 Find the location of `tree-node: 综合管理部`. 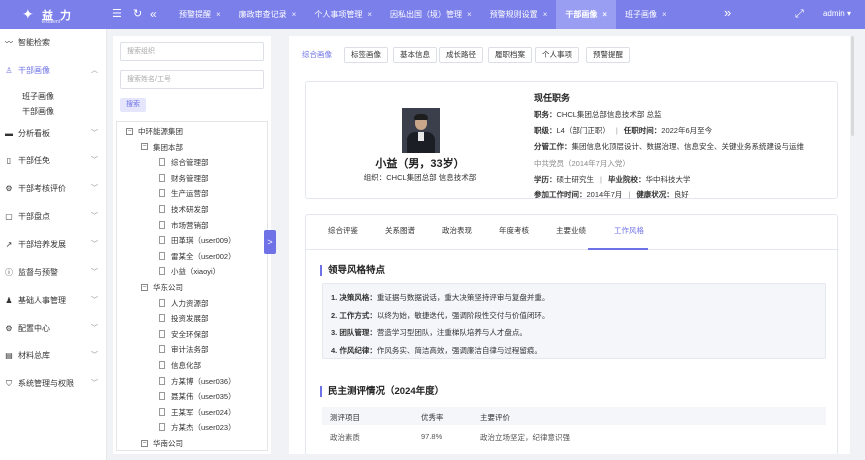

tree-node: 综合管理部 is located at coordinates (184, 163).